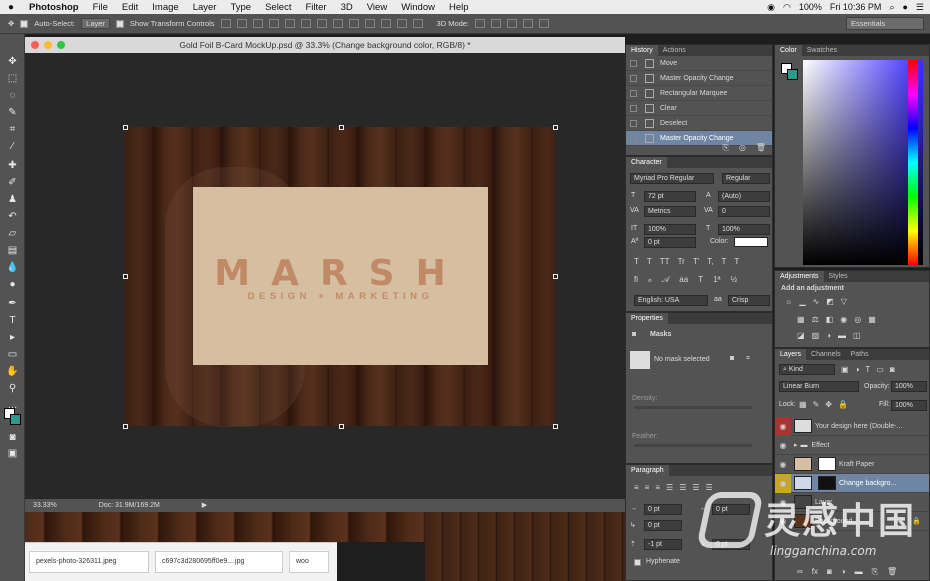  I want to click on clock: Fri 10:36 PM, so click(856, 7).